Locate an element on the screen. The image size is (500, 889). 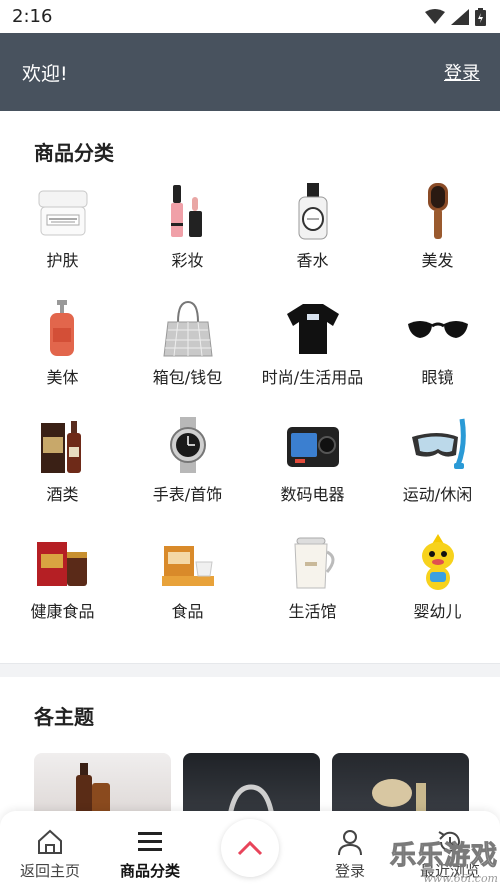
category-bags: 箱包/钱包 is located at coordinates (187, 354).